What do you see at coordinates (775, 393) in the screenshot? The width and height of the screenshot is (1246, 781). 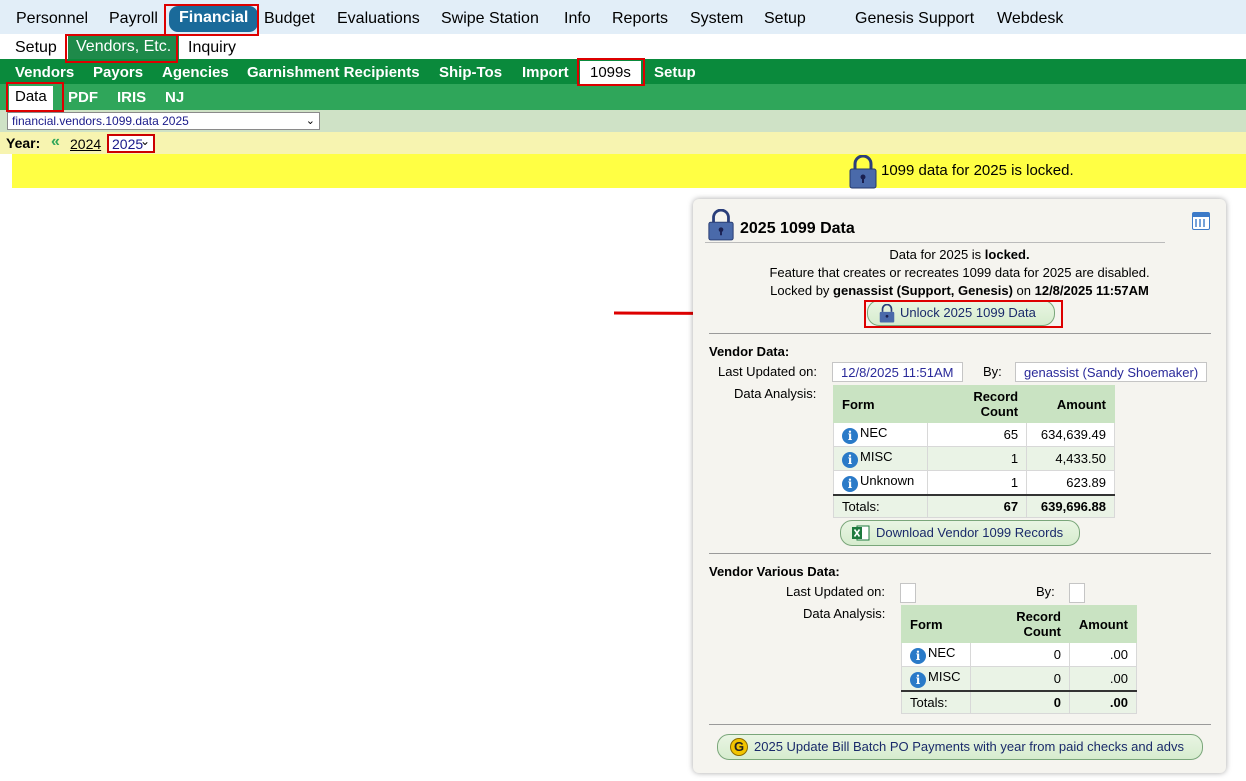 I see `data-analysis-label: Data Analysis:` at bounding box center [775, 393].